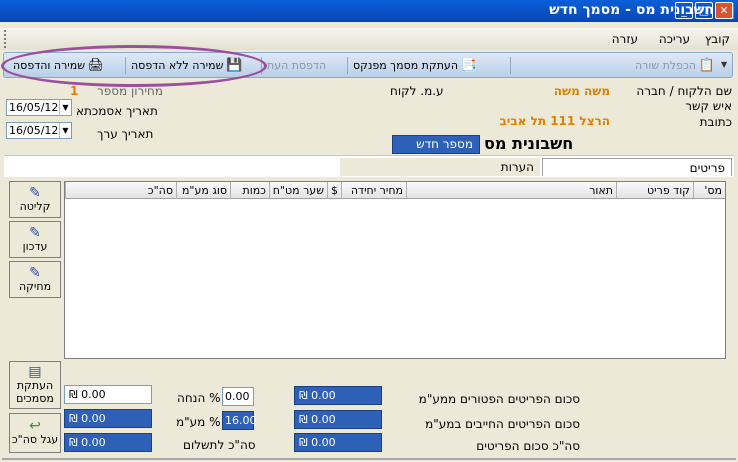 Image resolution: width=738 pixels, height=462 pixels. I want to click on address-value: הרצל 111 תל אביב, so click(554, 121).